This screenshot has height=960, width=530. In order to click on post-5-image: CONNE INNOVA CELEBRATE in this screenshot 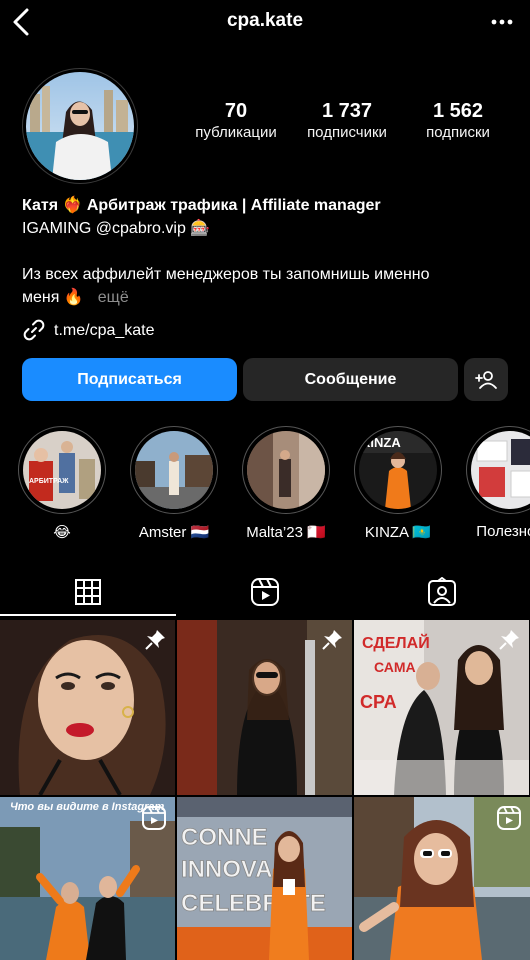, I will do `click(264, 878)`.